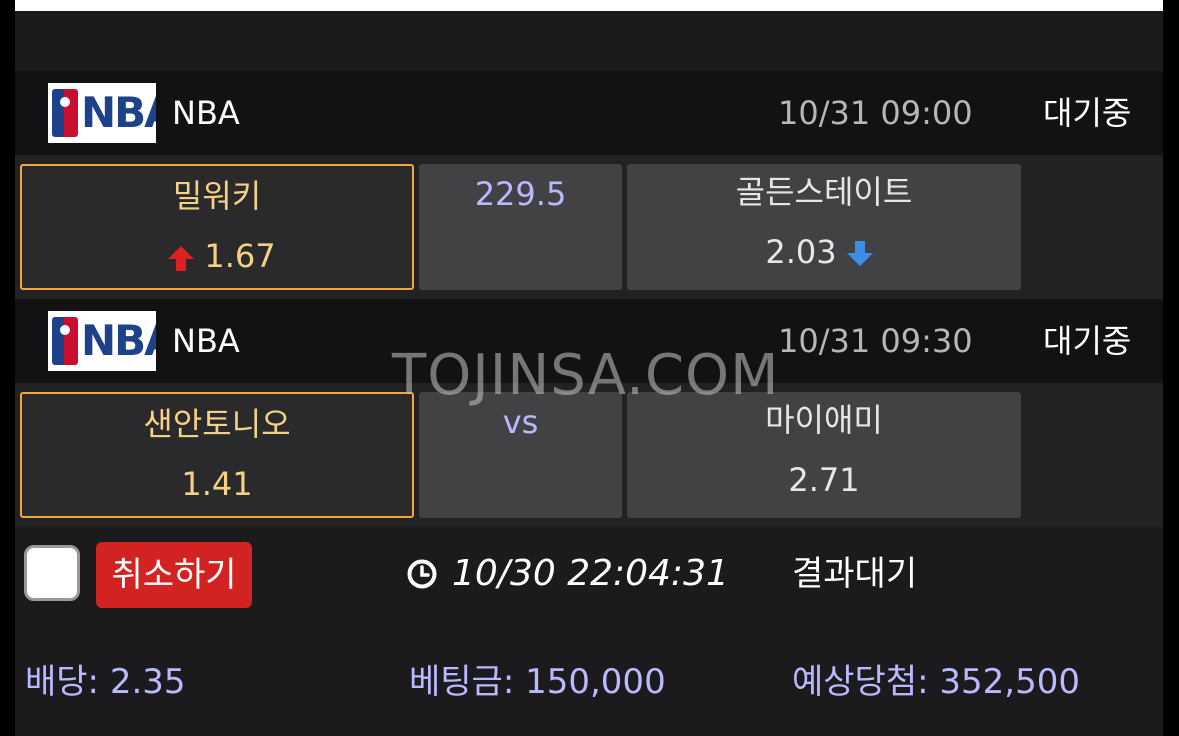  I want to click on match-1-home-option: 밀워키 1.67, so click(217, 227).